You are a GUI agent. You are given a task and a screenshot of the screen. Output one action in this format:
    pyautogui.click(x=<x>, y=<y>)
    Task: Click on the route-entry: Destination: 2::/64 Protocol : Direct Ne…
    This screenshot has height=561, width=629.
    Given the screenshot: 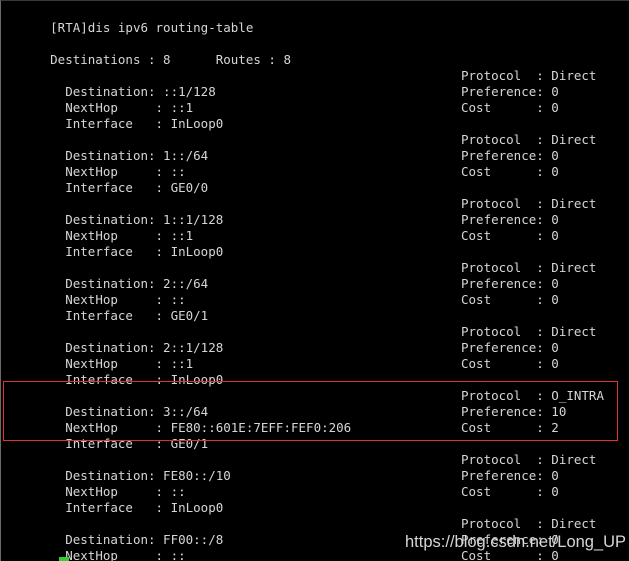 What is the action you would take?
    pyautogui.click(x=315, y=291)
    